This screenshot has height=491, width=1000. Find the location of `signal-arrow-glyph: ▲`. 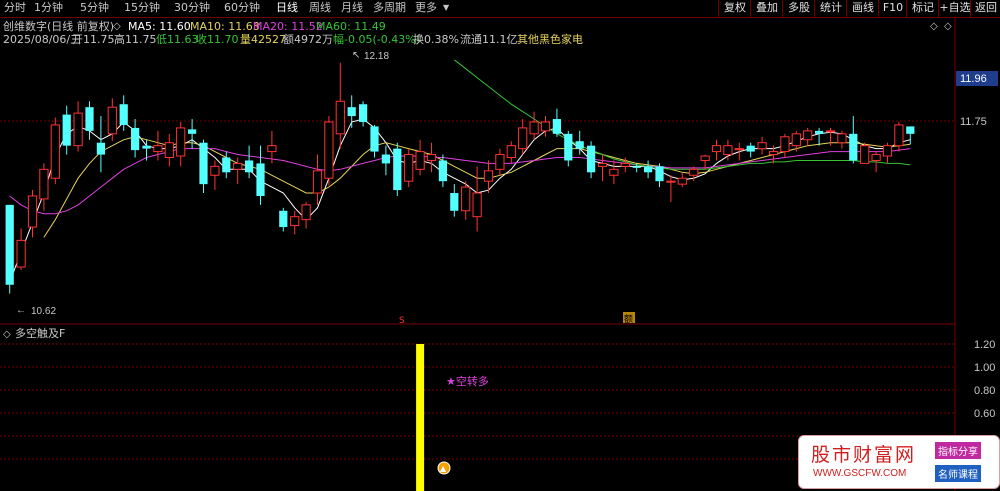

signal-arrow-glyph: ▲ is located at coordinates (443, 468).